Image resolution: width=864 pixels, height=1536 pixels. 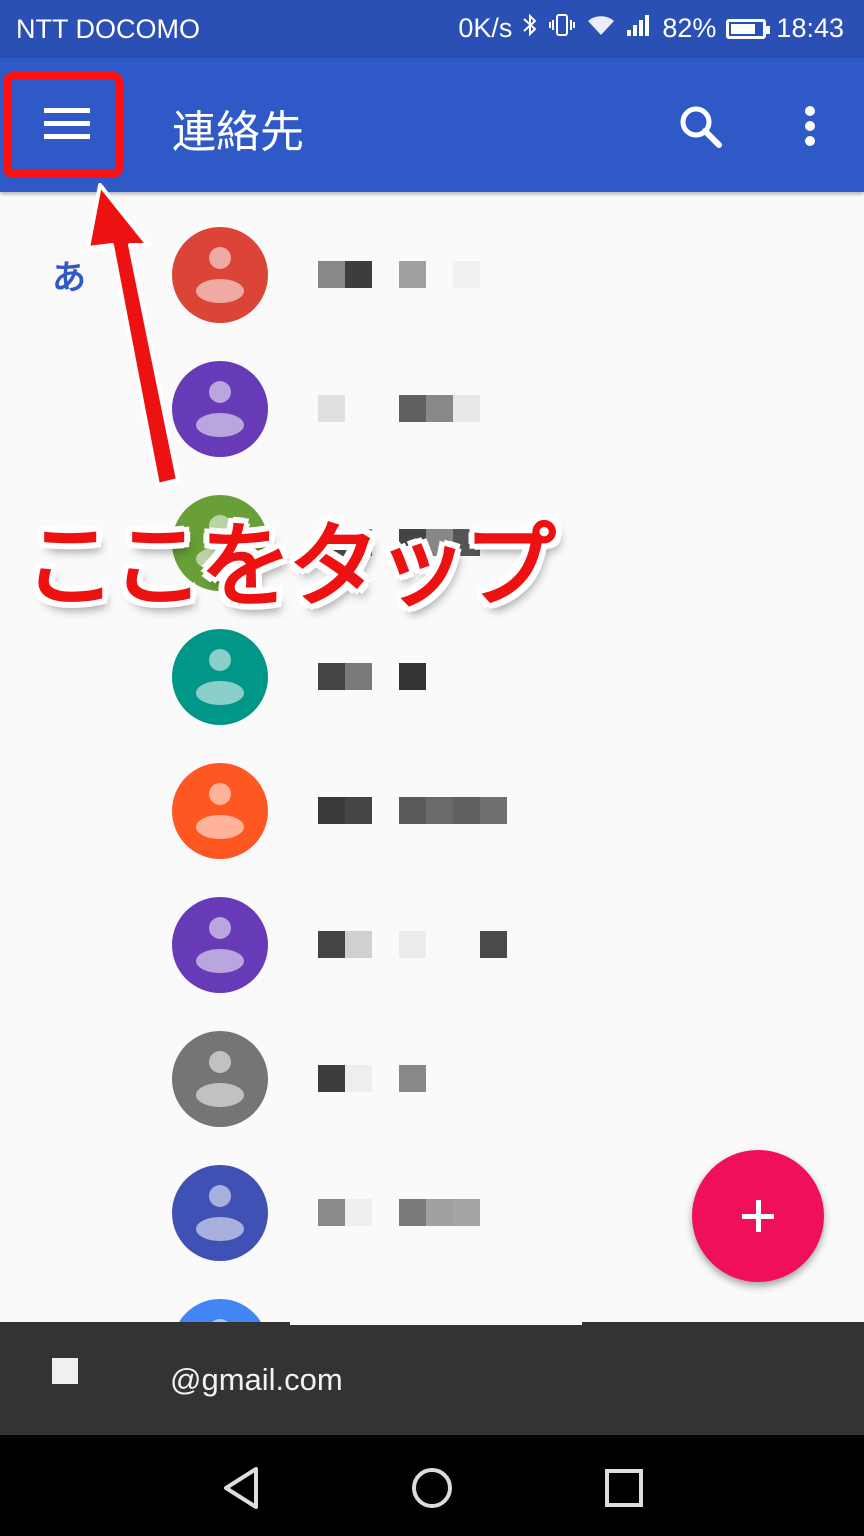 I want to click on status-bar: NTT DOCOMO 0K/s 82% 18:43, so click(x=432, y=29).